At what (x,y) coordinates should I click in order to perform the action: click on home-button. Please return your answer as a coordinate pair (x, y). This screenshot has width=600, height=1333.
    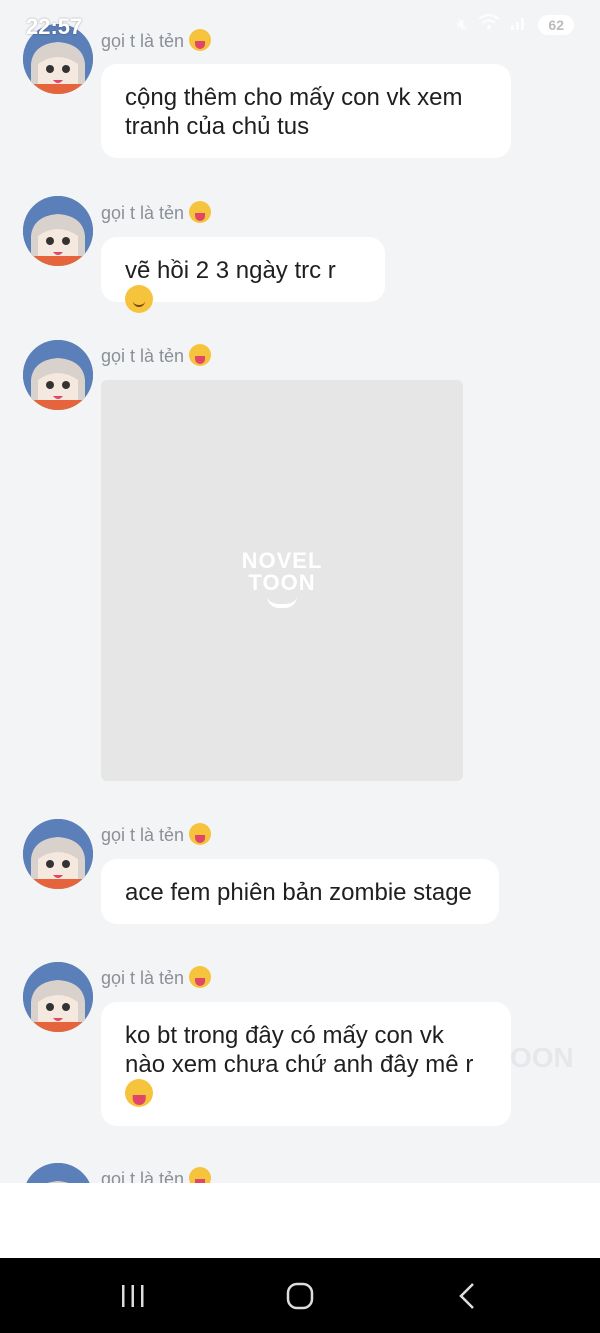
    Looking at the image, I should click on (300, 1295).